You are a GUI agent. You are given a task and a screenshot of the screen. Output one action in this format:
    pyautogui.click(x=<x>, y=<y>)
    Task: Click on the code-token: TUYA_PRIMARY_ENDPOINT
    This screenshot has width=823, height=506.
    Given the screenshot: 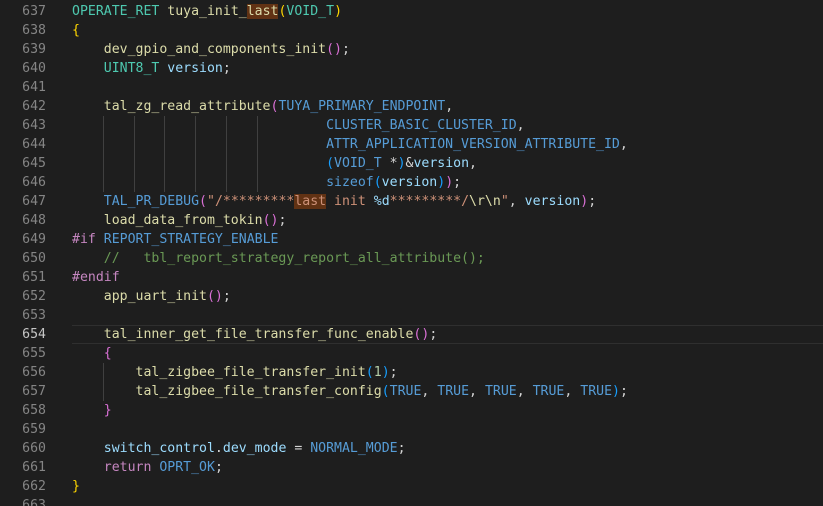 What is the action you would take?
    pyautogui.click(x=362, y=106)
    